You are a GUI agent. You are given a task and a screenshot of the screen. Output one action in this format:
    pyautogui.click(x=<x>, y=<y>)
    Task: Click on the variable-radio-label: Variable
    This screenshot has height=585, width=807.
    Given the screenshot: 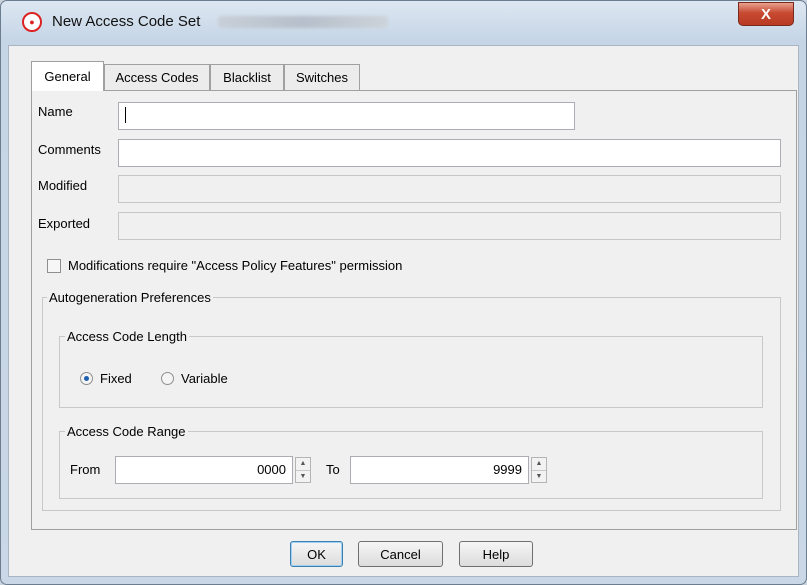 What is the action you would take?
    pyautogui.click(x=204, y=378)
    